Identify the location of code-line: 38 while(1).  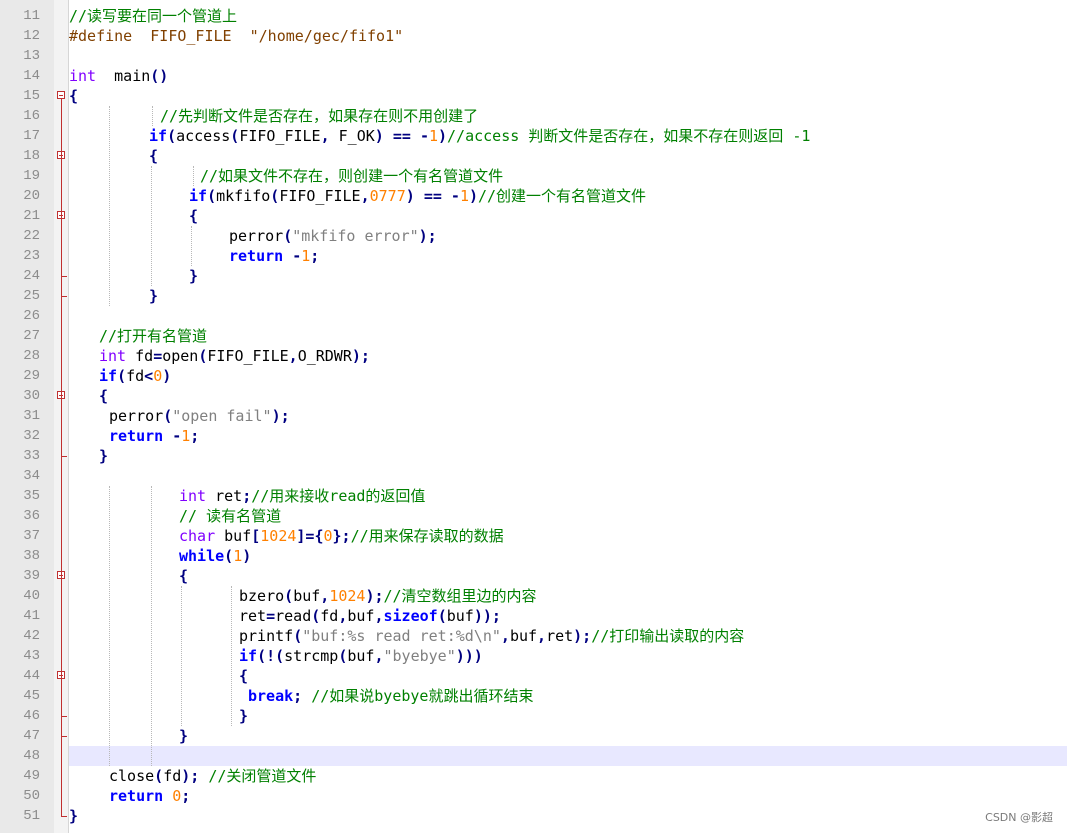
(533, 556).